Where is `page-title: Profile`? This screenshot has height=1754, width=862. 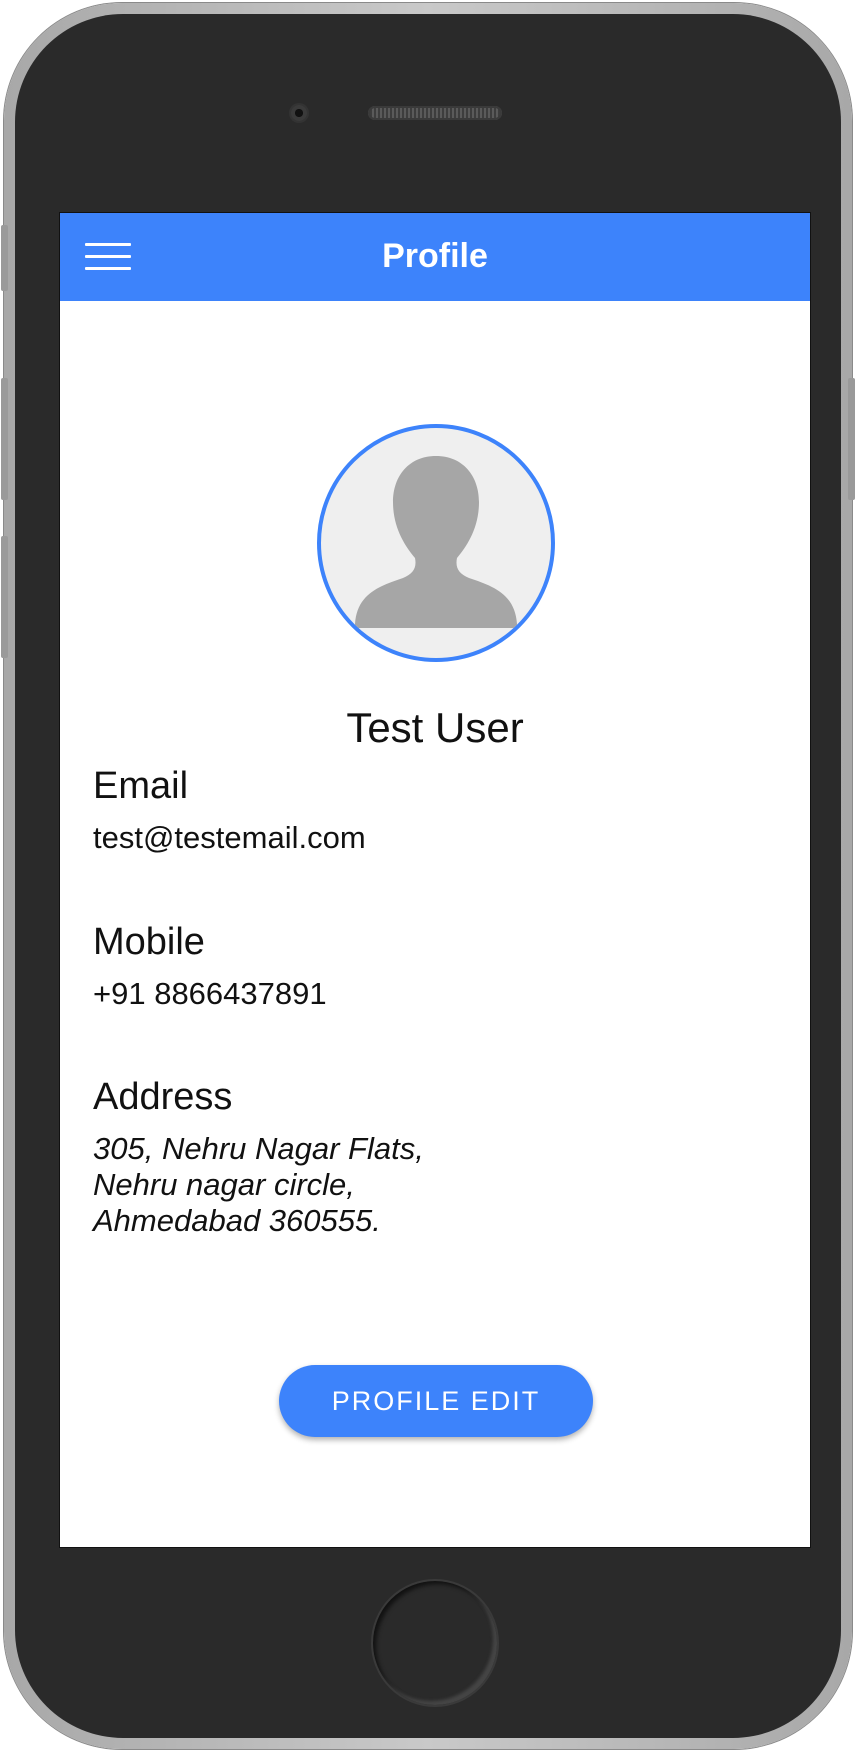 page-title: Profile is located at coordinates (435, 256).